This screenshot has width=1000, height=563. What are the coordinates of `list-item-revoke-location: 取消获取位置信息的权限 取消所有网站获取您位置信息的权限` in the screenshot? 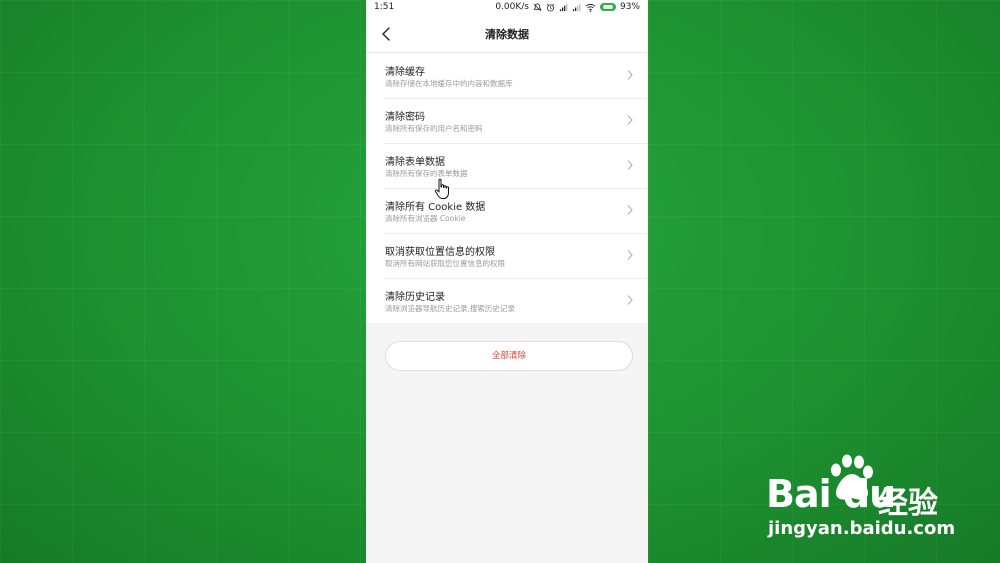 It's located at (507, 255).